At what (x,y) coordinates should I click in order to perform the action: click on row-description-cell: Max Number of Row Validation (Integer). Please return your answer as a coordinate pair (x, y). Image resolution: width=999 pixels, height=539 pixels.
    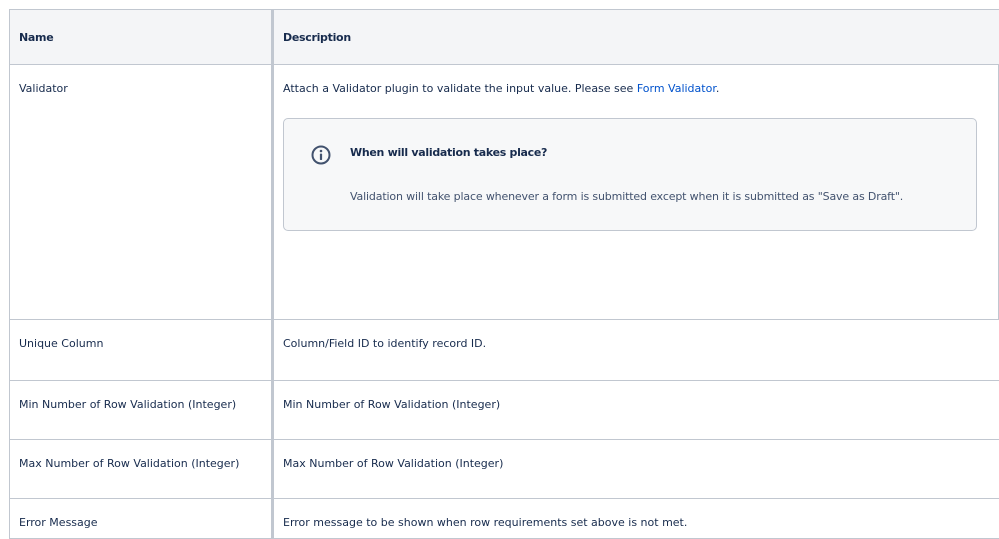
    Looking at the image, I should click on (636, 469).